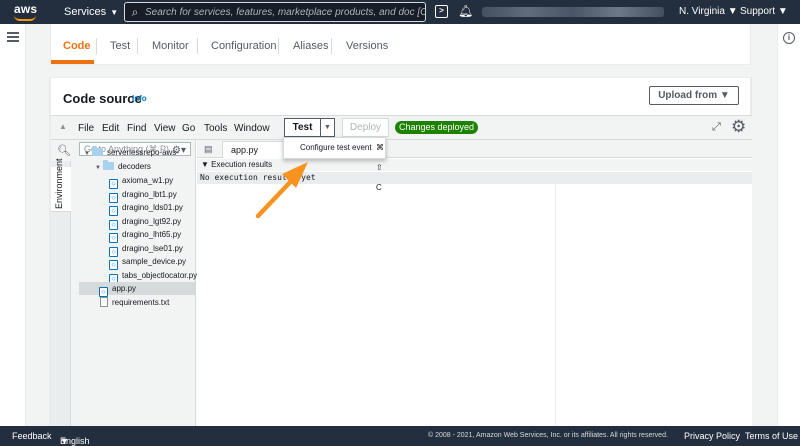 The height and width of the screenshot is (446, 800). I want to click on tree-file: ◇ dragino_lht65.py, so click(145, 235).